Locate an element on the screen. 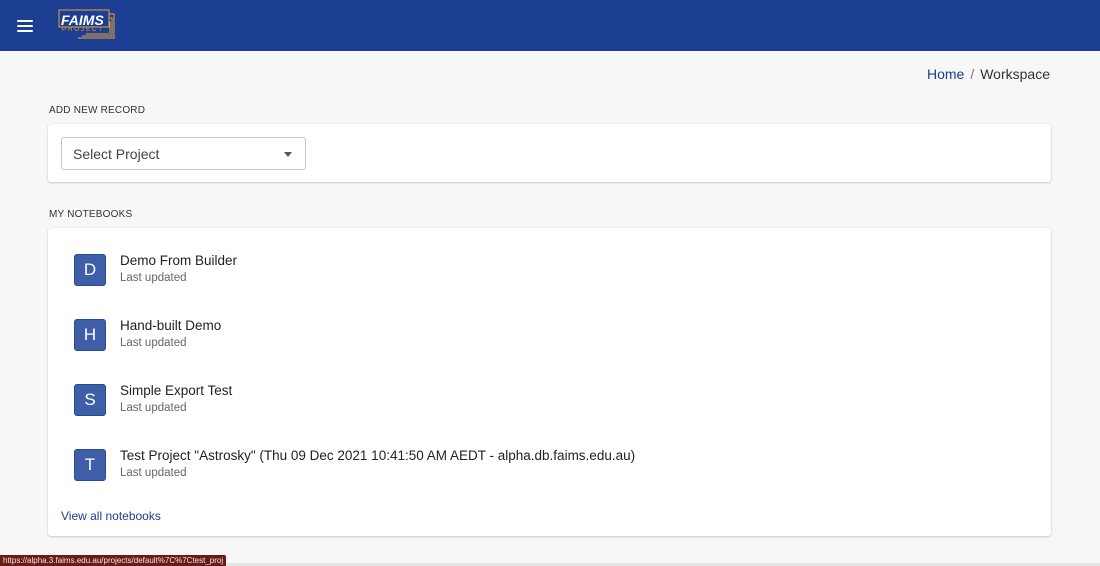 The image size is (1100, 566). notebook-avatar: S is located at coordinates (90, 400).